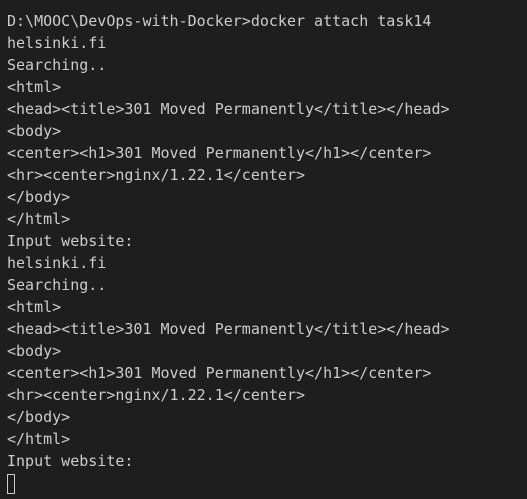 Image resolution: width=527 pixels, height=499 pixels. What do you see at coordinates (11, 484) in the screenshot?
I see `terminal-cursor` at bounding box center [11, 484].